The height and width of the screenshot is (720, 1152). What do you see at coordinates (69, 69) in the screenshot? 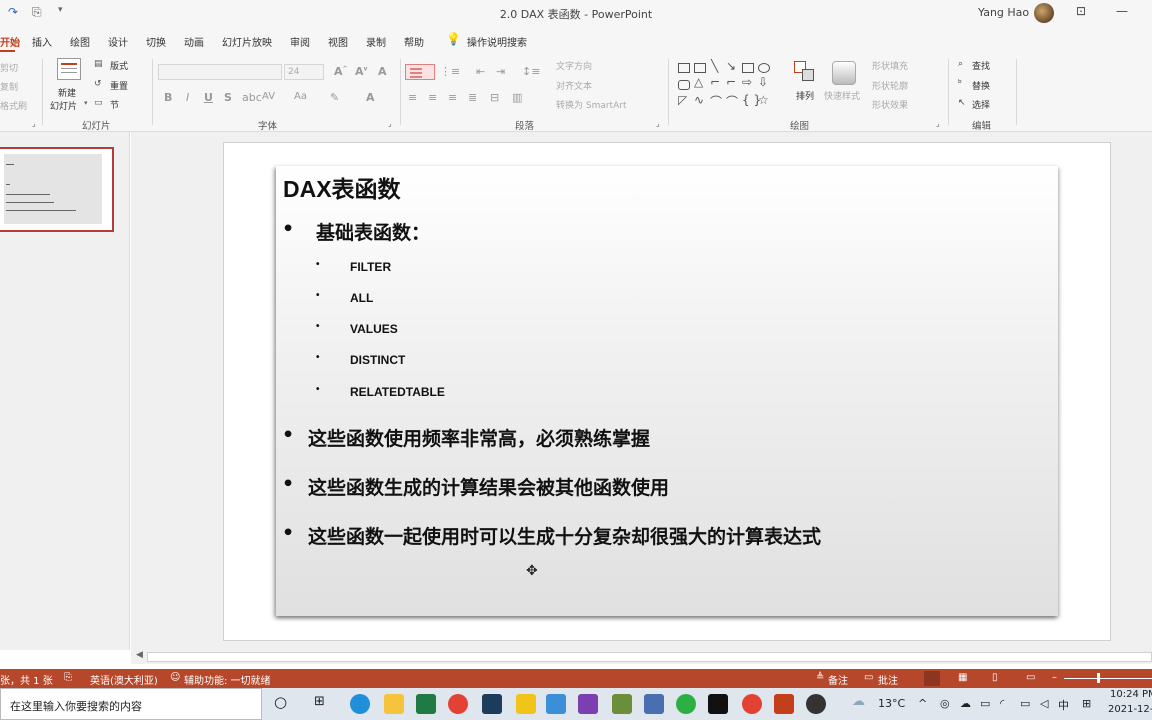
I see `new-slide-icon` at bounding box center [69, 69].